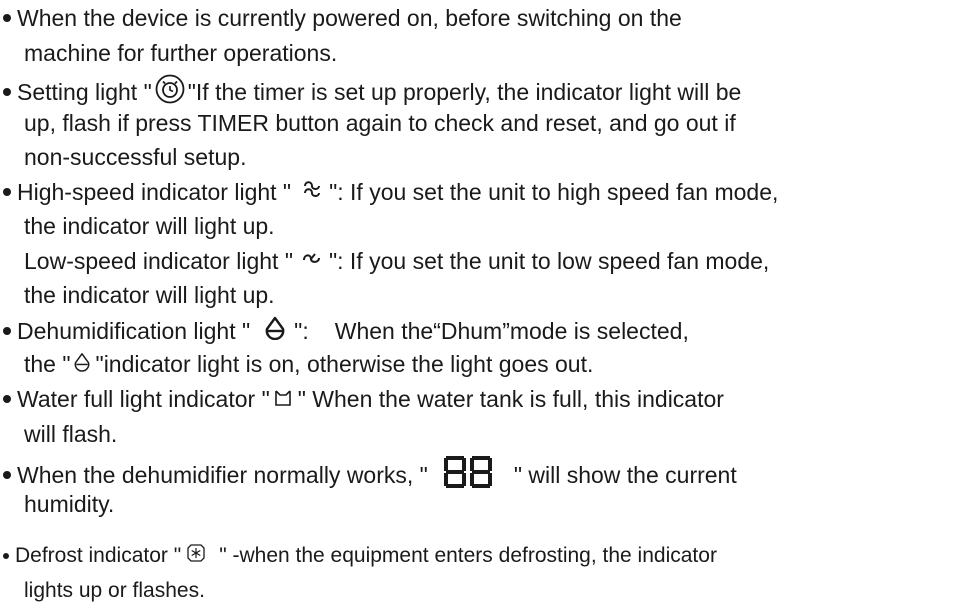 This screenshot has width=976, height=611. I want to click on item-4-text-1b: ":, so click(301, 331).